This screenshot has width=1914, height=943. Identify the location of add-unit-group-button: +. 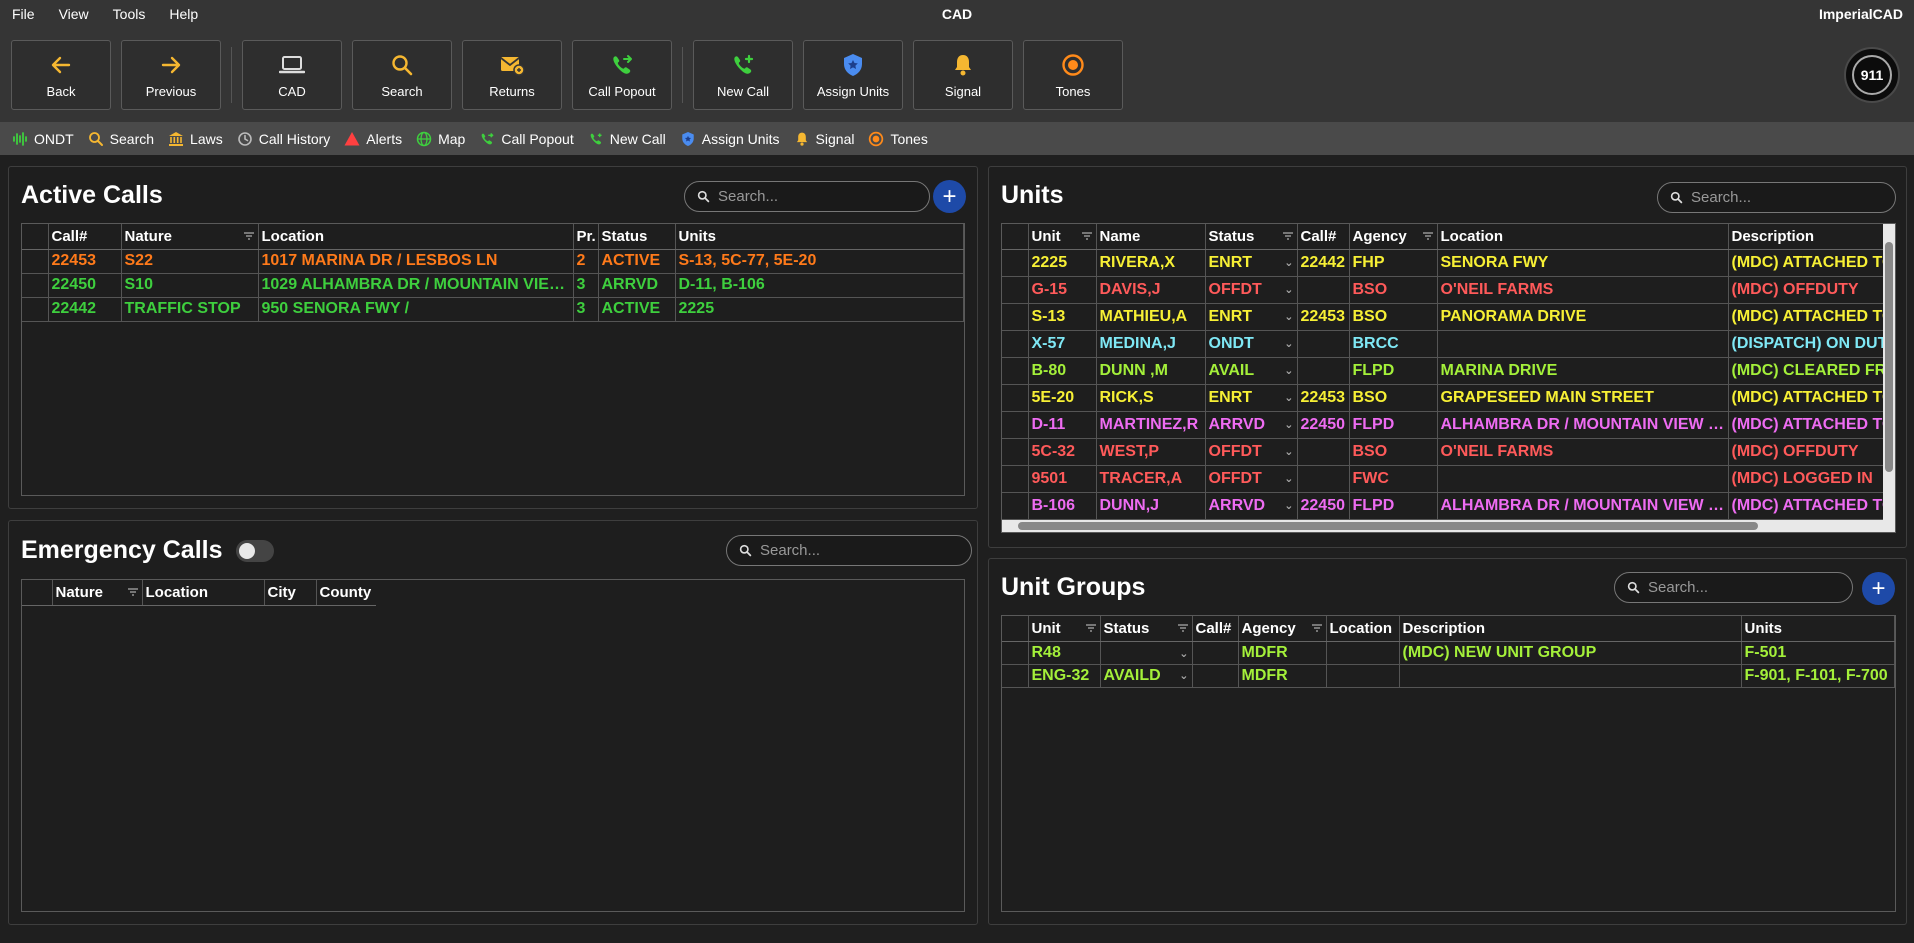
(1878, 588).